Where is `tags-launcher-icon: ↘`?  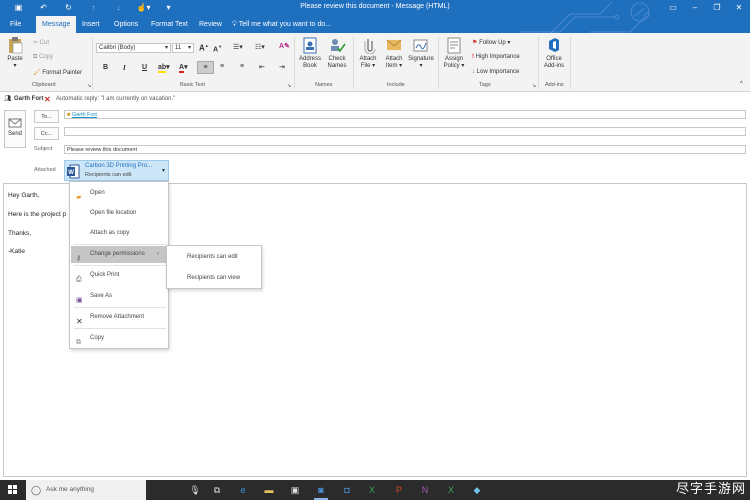 tags-launcher-icon: ↘ is located at coordinates (534, 86).